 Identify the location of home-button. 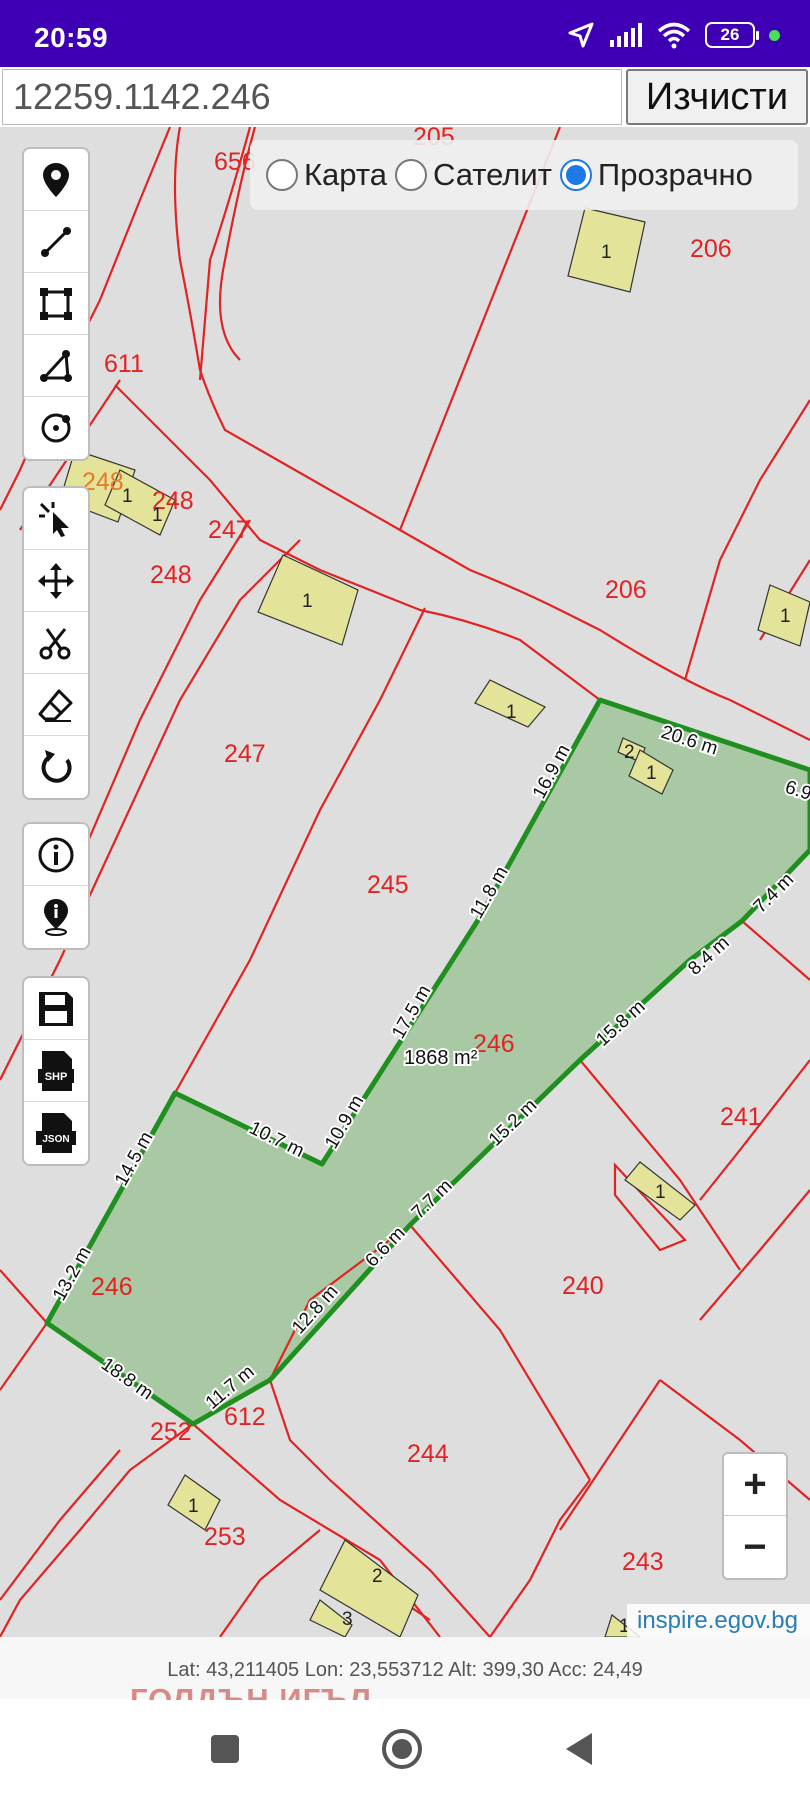
(402, 1751).